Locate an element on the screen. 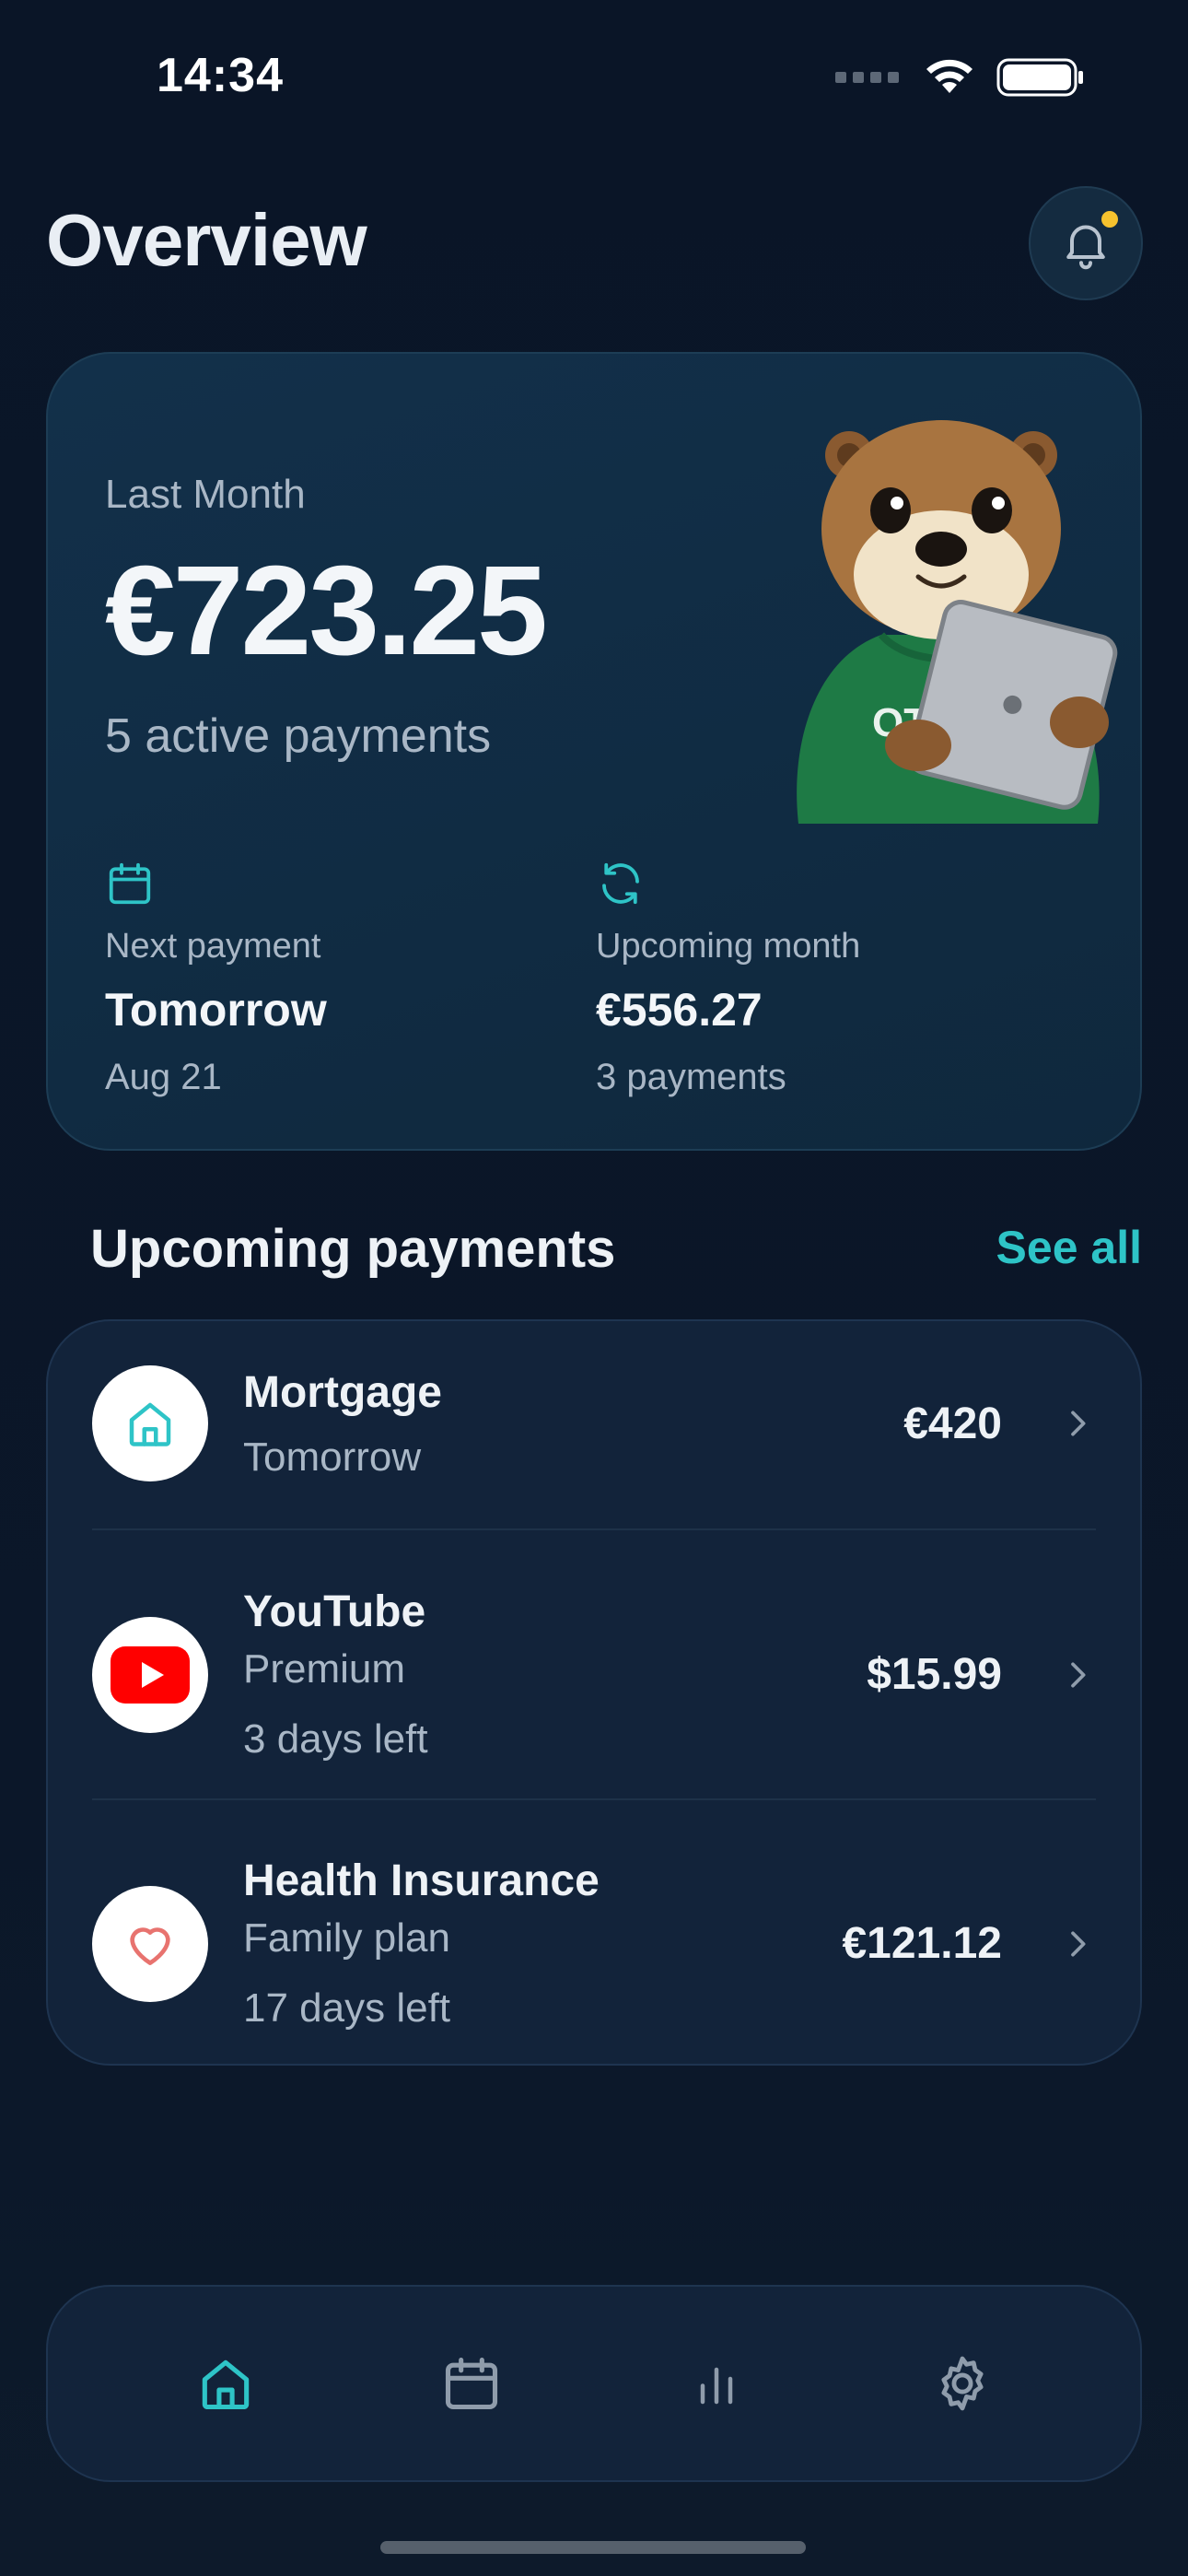 The height and width of the screenshot is (2576, 1188). tab-bar is located at coordinates (594, 2383).